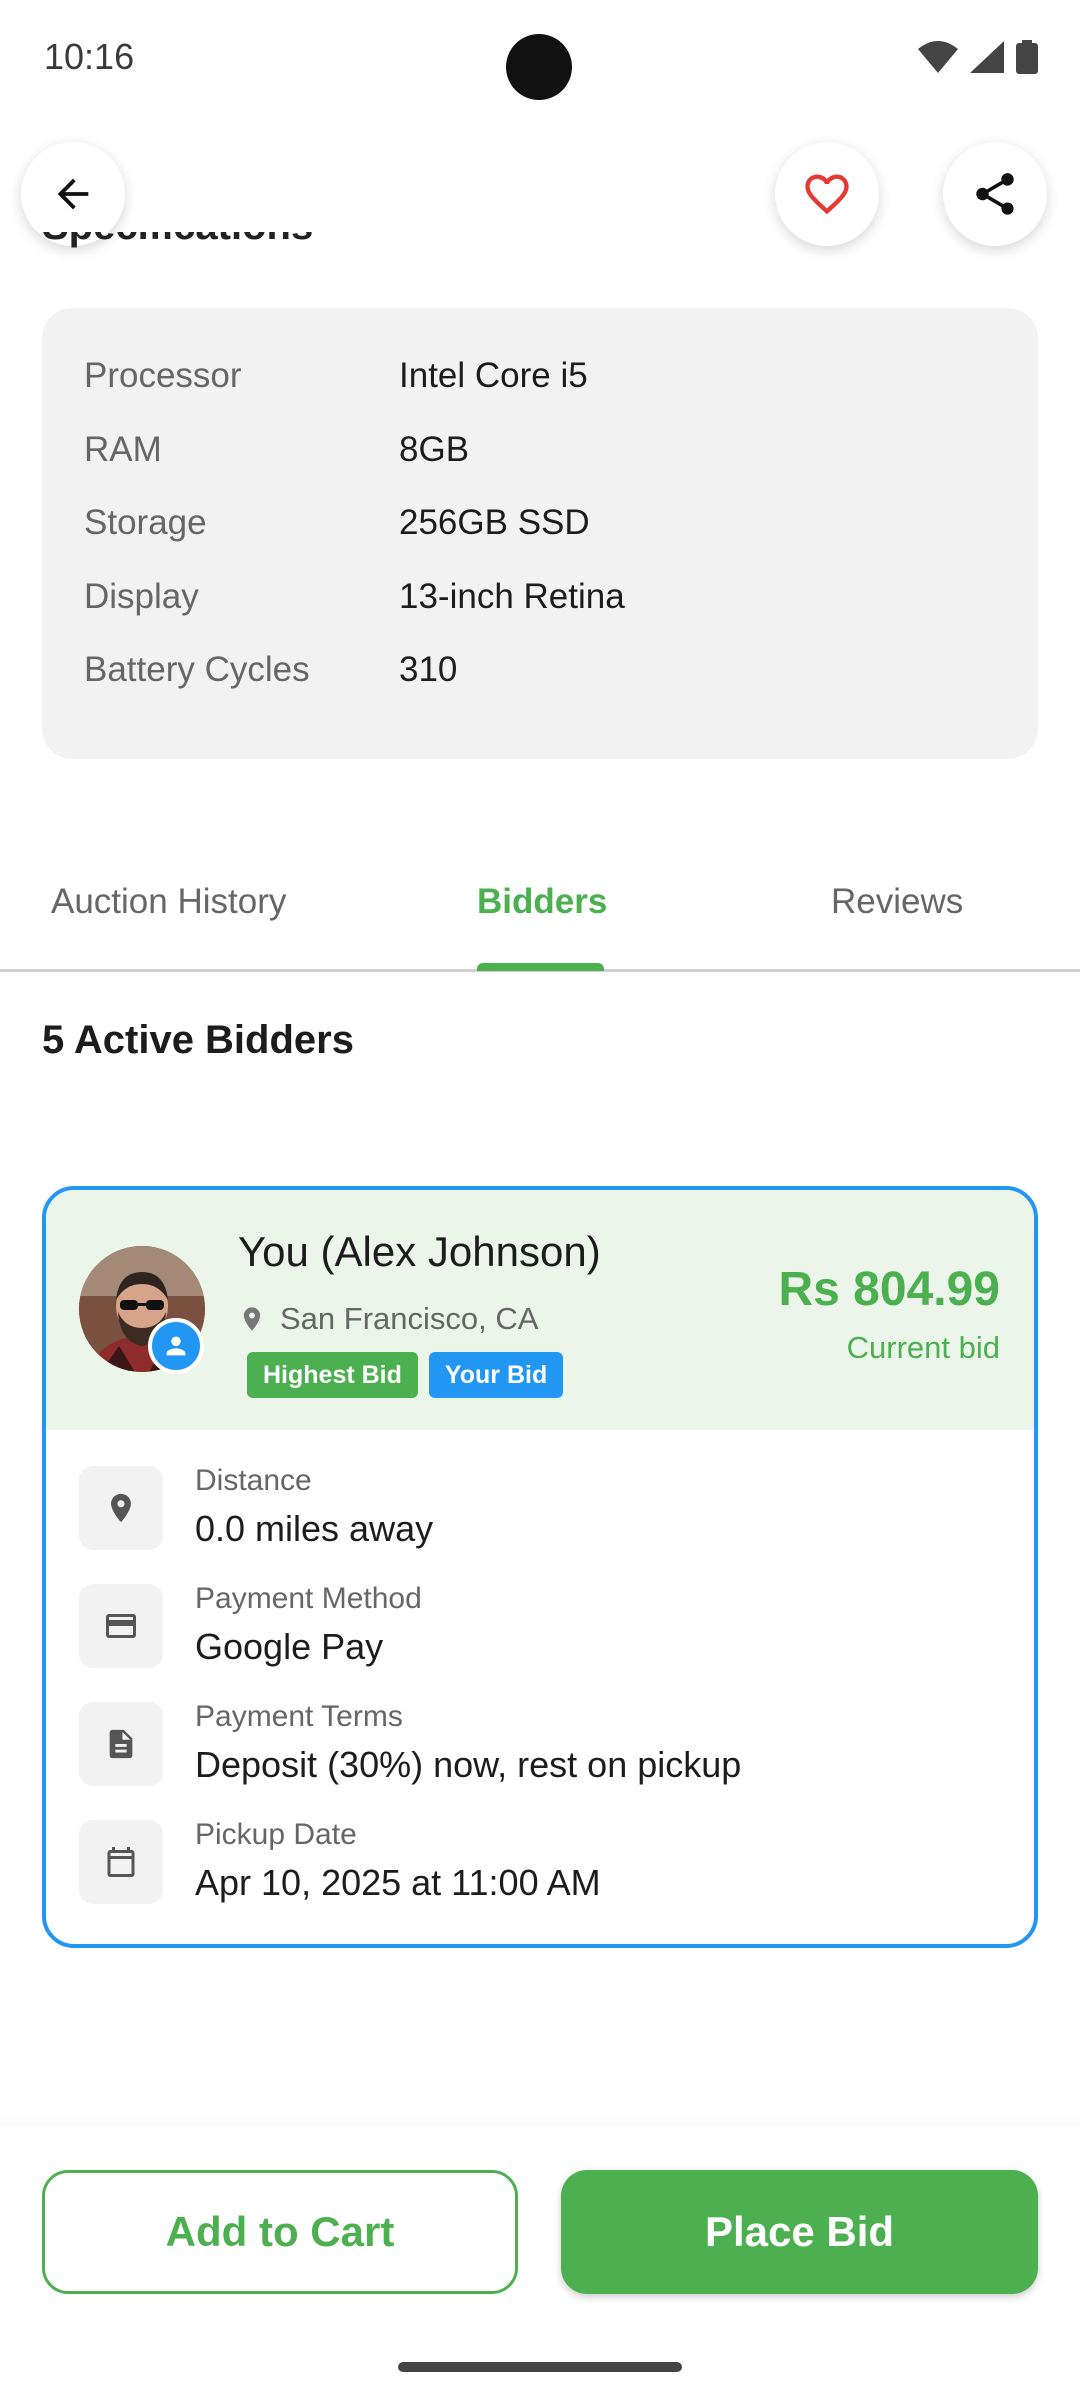 This screenshot has width=1080, height=2400. Describe the element at coordinates (938, 57) in the screenshot. I see `wifi-icon` at that location.